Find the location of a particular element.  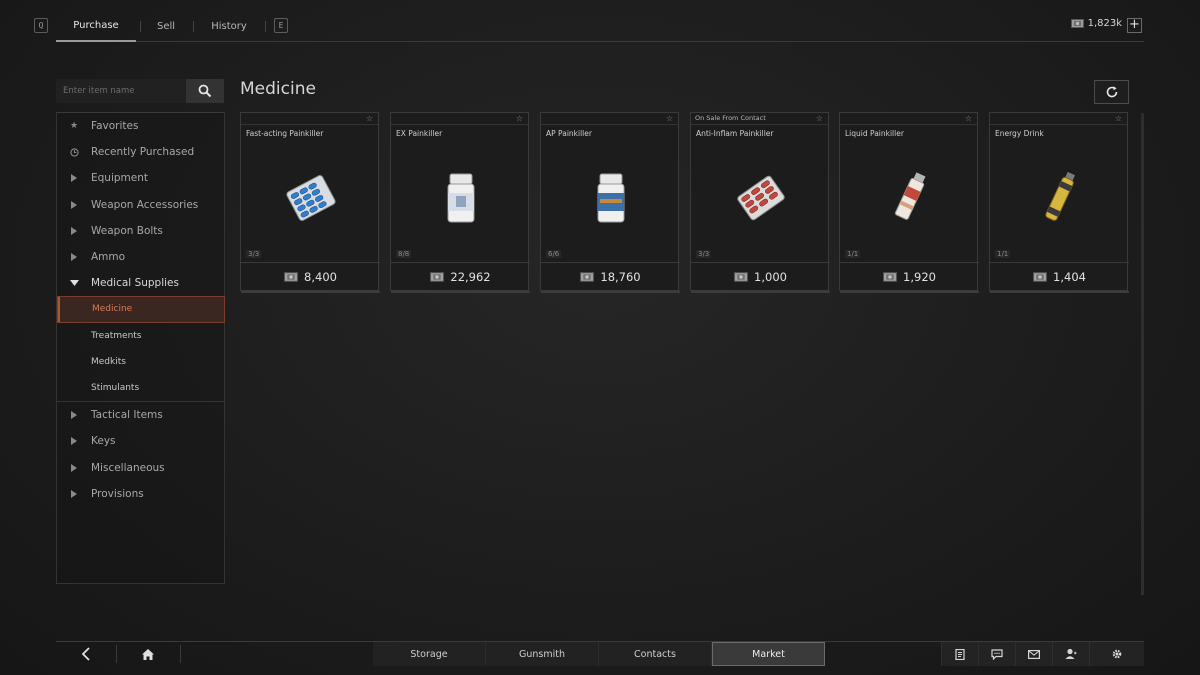

card-banner: On Sale From Contact is located at coordinates (730, 118).